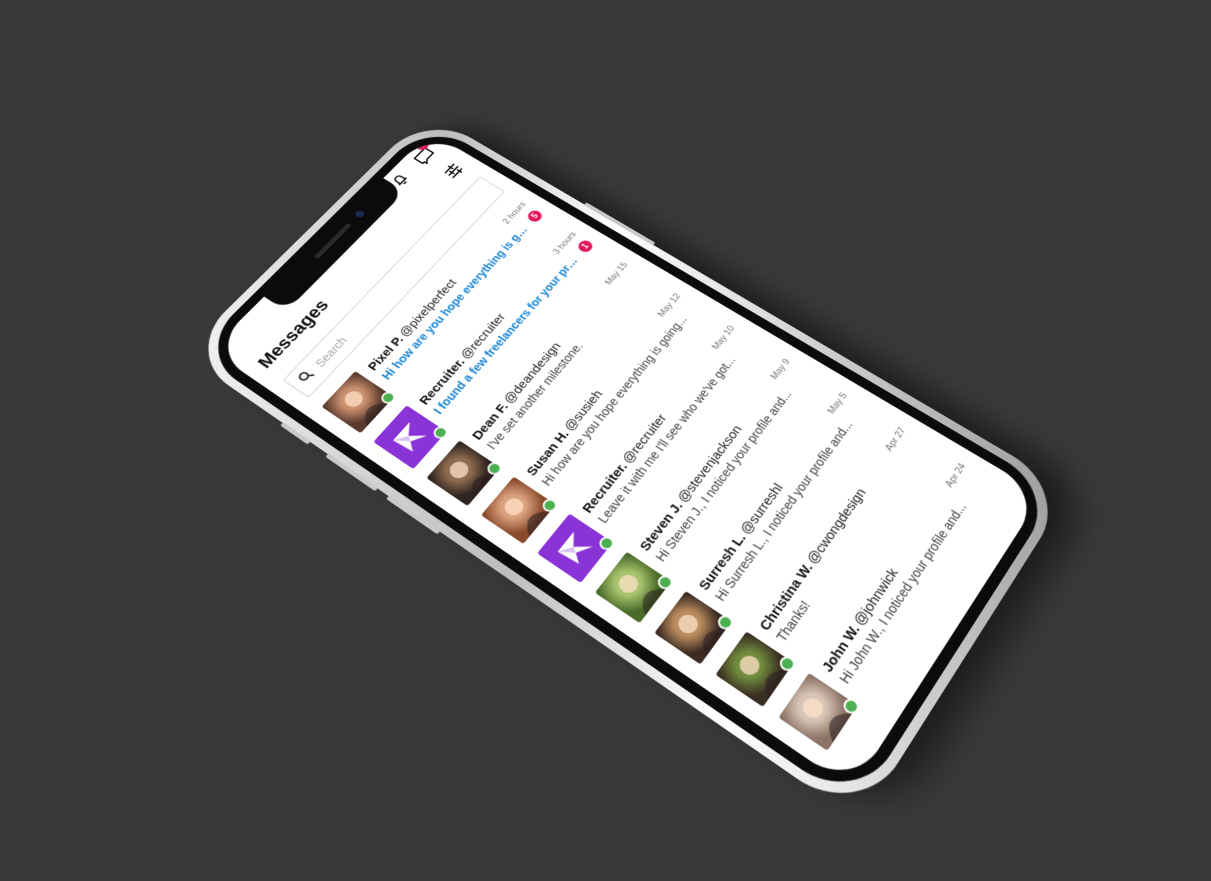 The image size is (1211, 881). I want to click on front-camera, so click(359, 214).